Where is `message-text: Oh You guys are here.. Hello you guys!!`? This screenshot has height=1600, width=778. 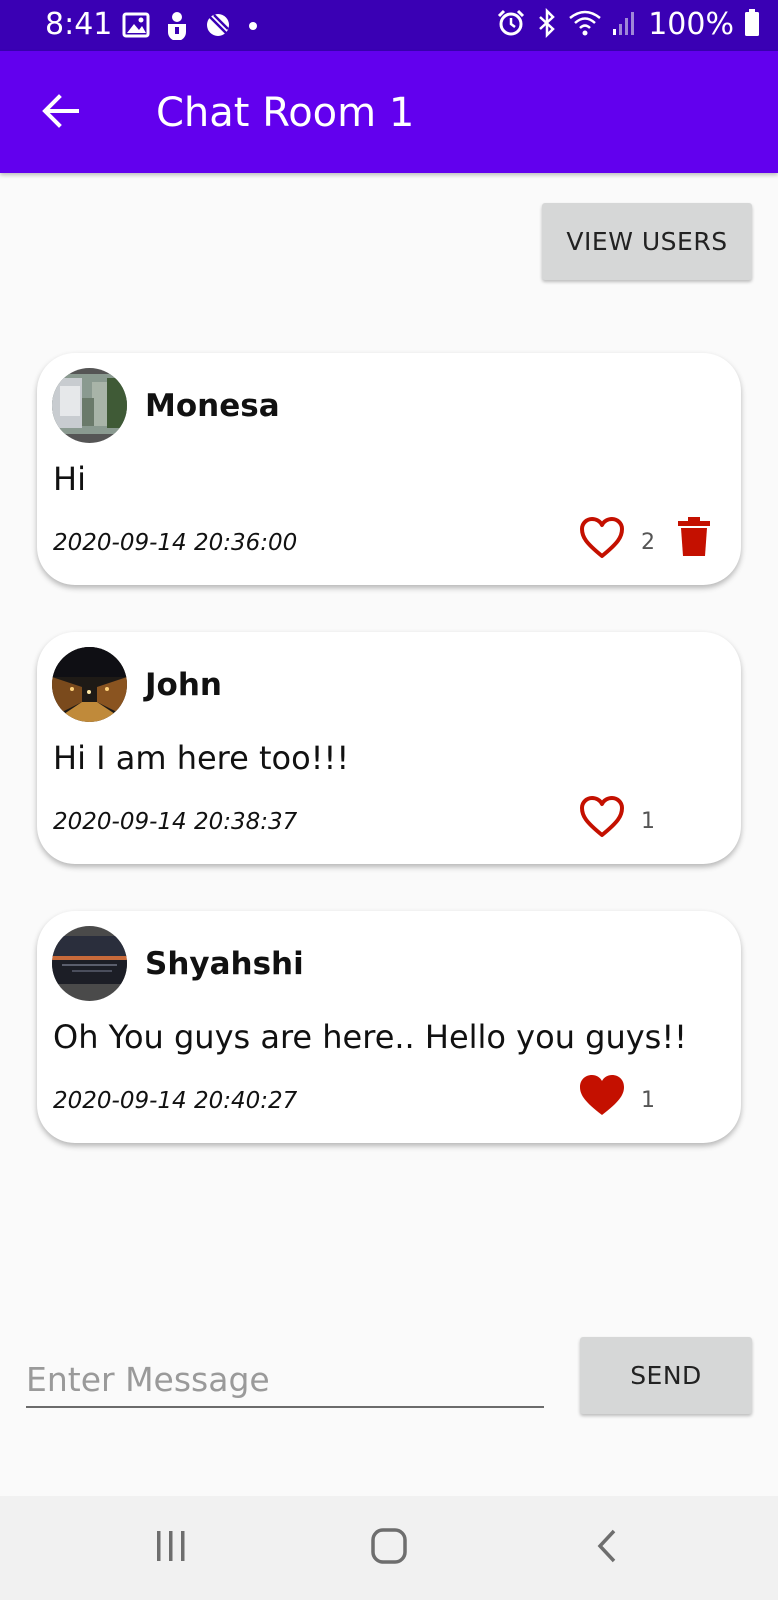
message-text: Oh You guys are here.. Hello you guys!! is located at coordinates (370, 1037).